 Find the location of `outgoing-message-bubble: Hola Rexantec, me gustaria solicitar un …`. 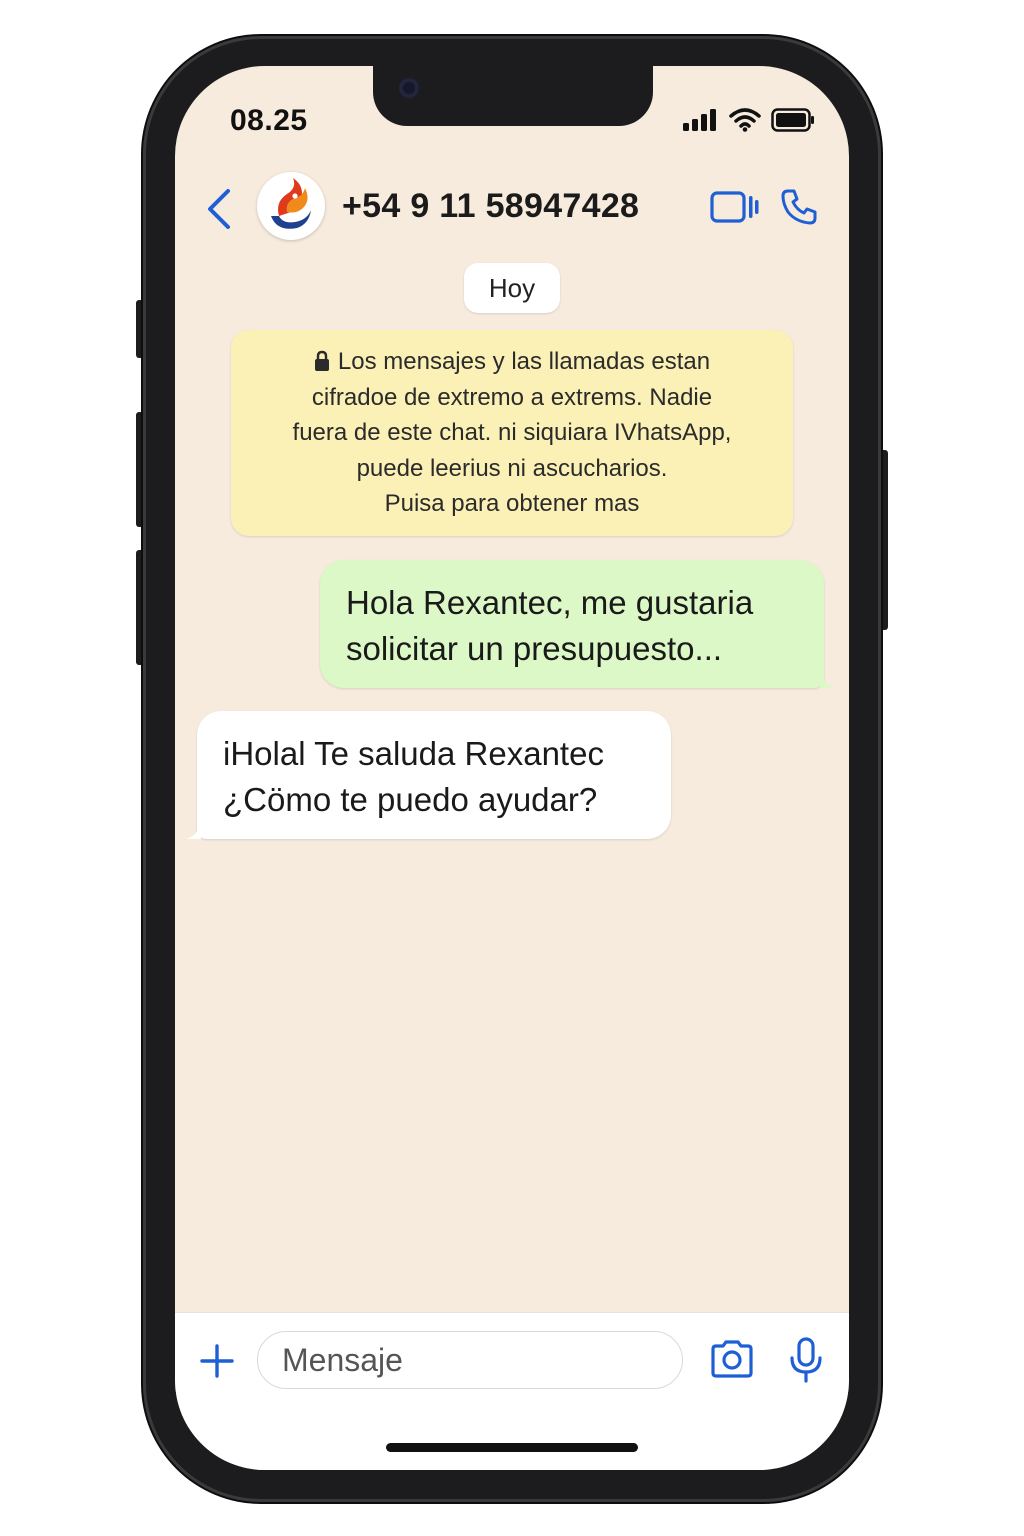

outgoing-message-bubble: Hola Rexantec, me gustaria solicitar un … is located at coordinates (578, 624).